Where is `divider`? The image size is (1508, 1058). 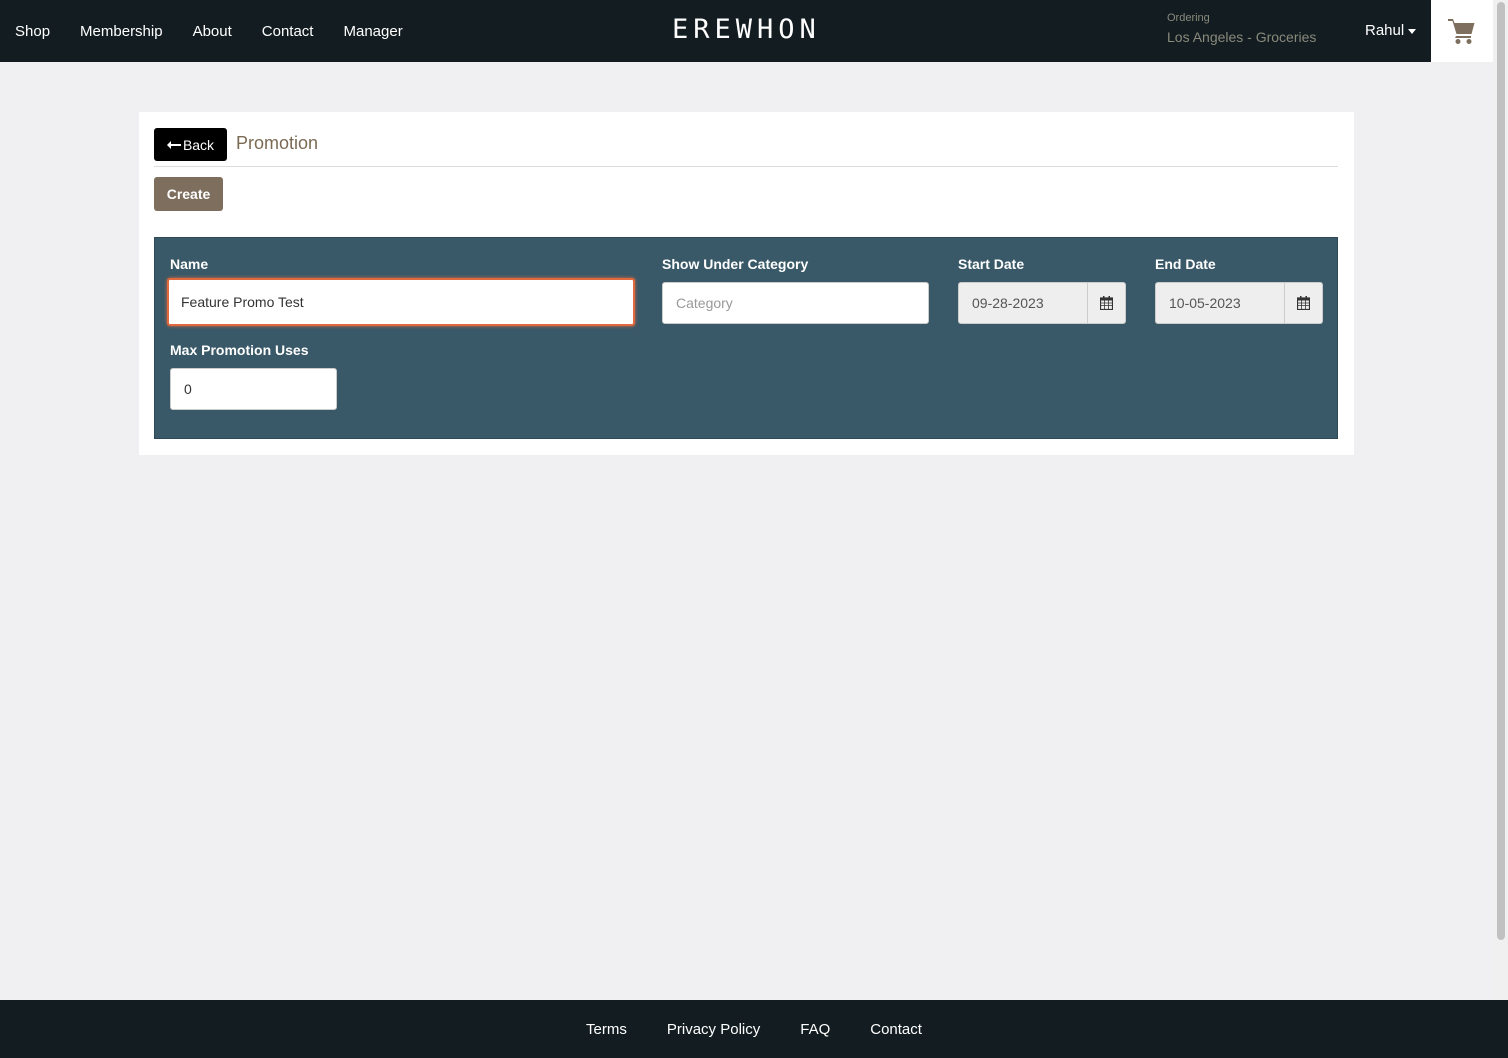 divider is located at coordinates (746, 166).